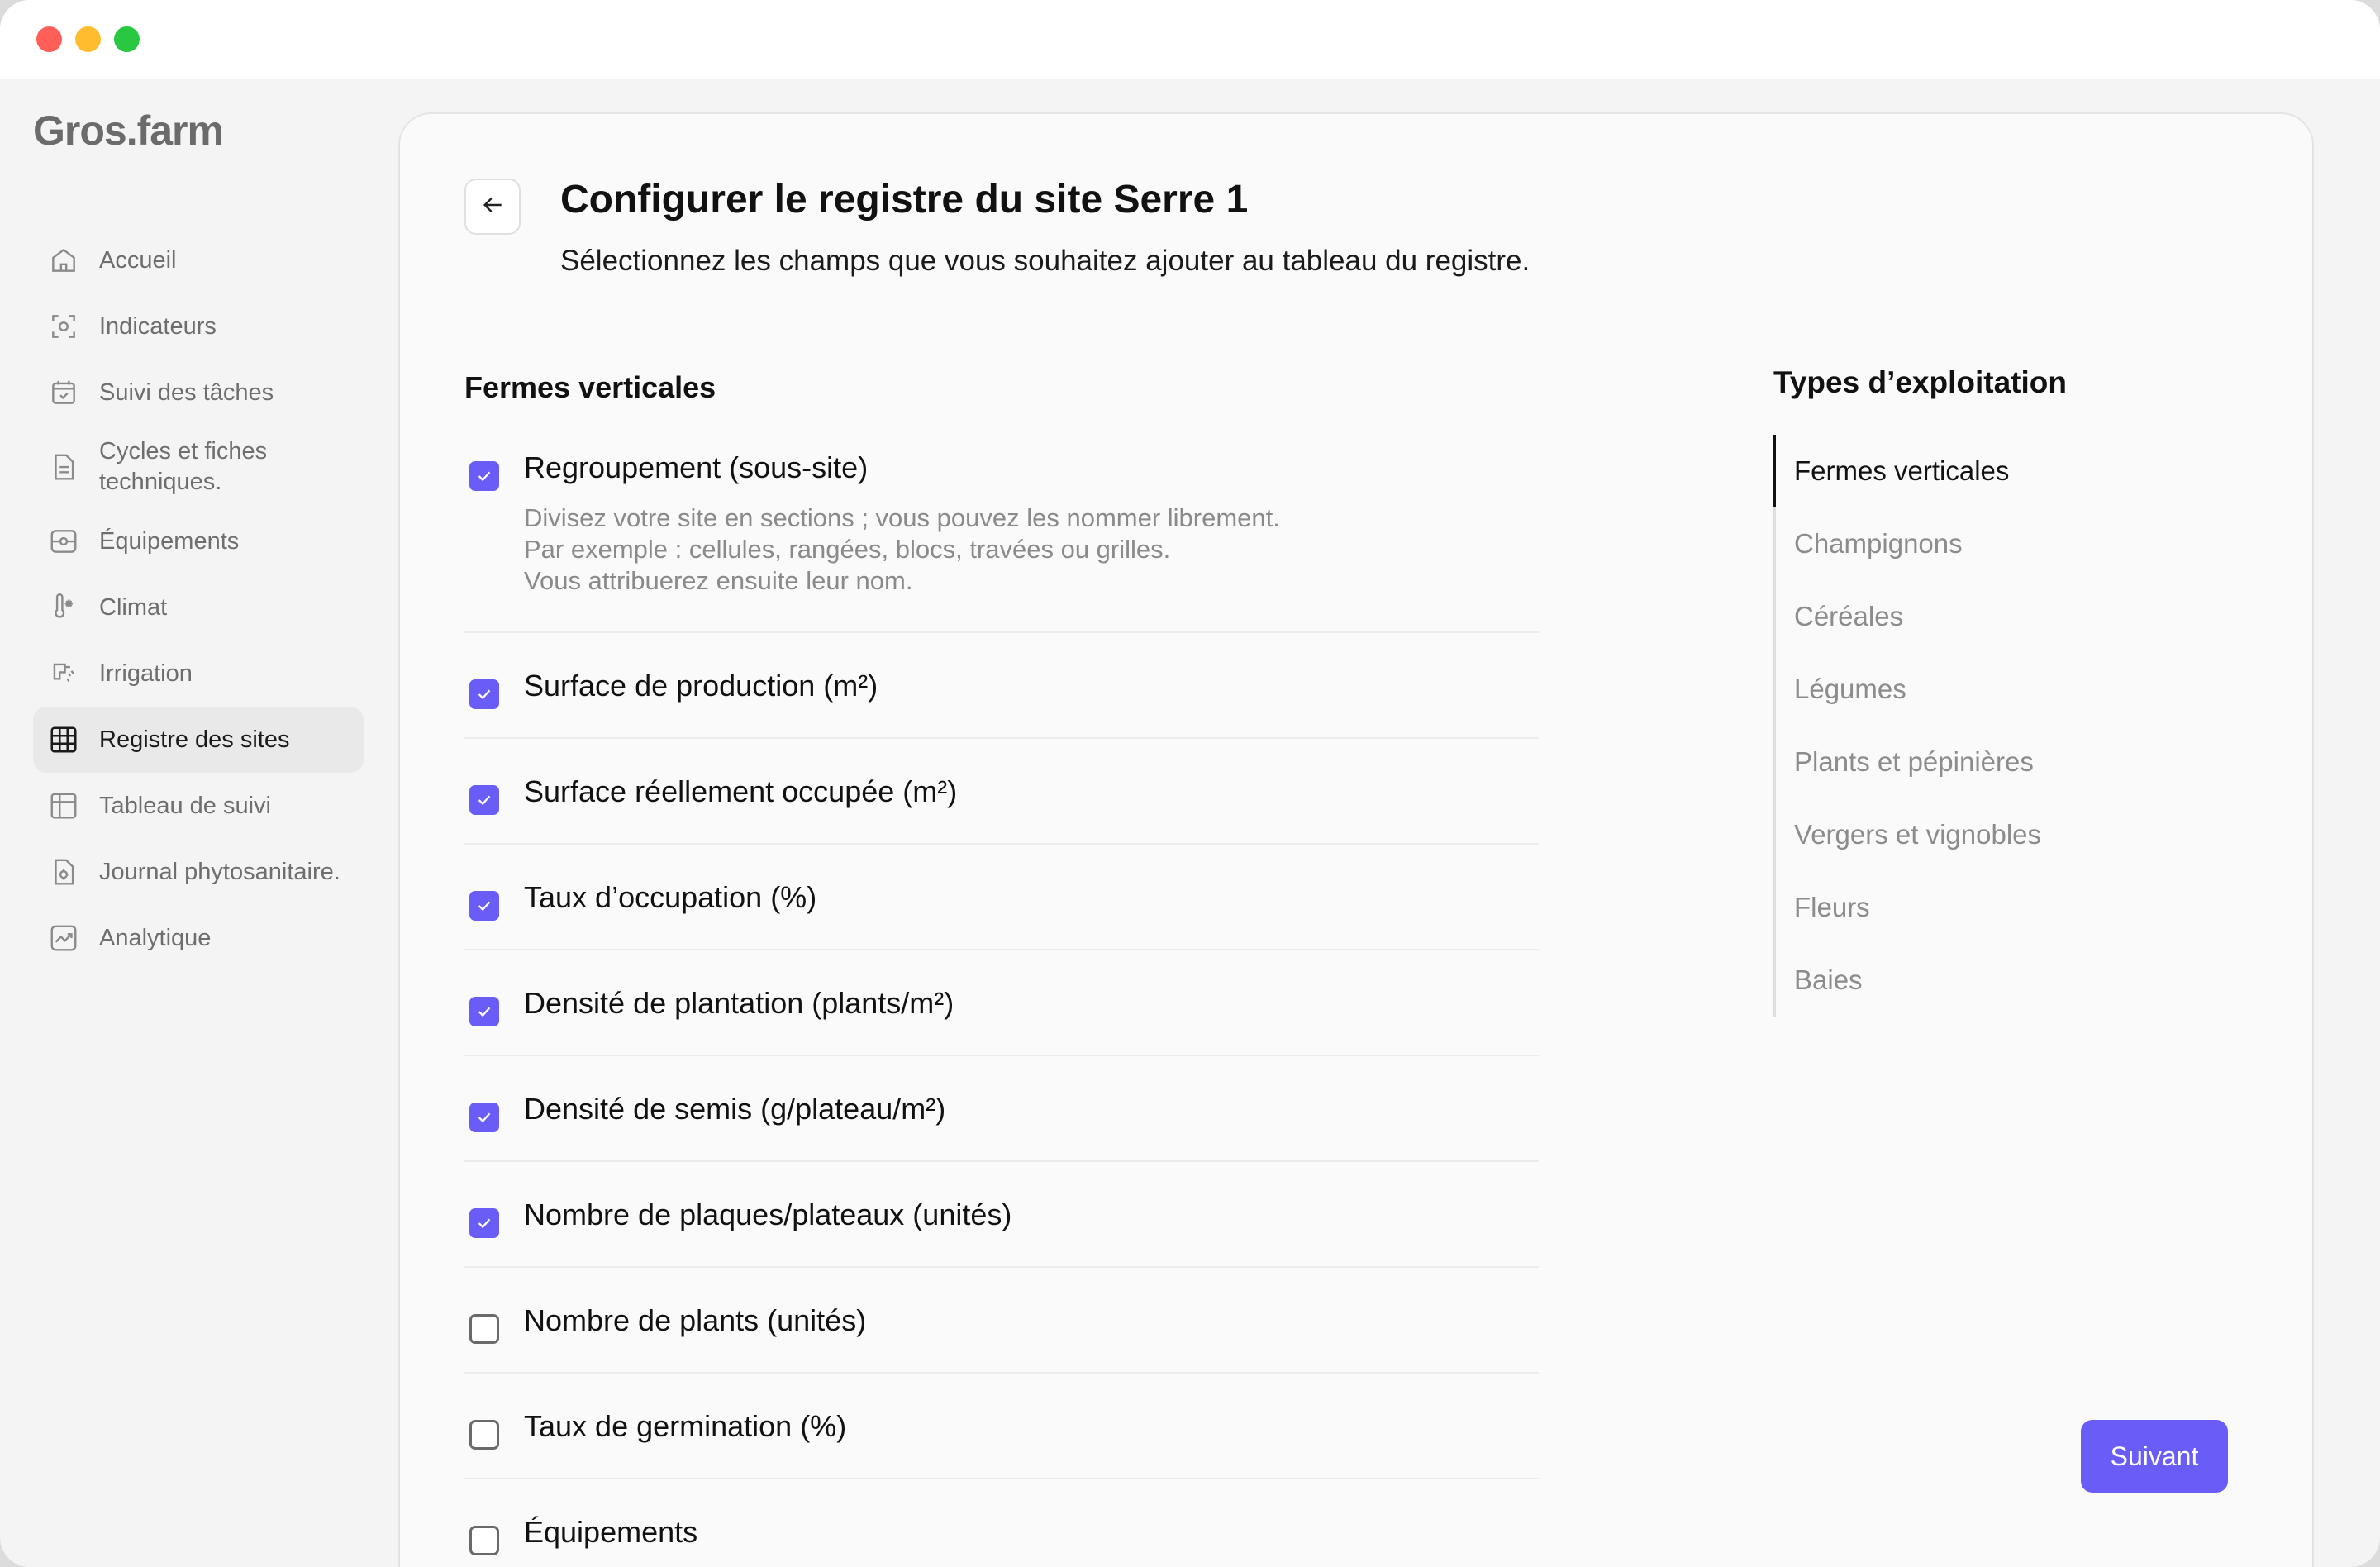  I want to click on sidebar-item-indicateurs: Indicateurs, so click(198, 326).